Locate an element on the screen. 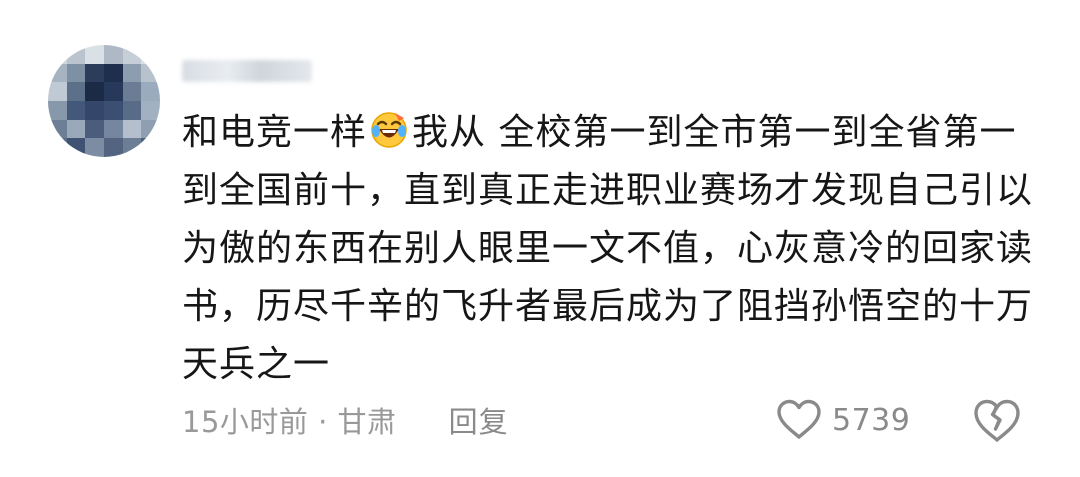  like-count: 5739 is located at coordinates (871, 420).